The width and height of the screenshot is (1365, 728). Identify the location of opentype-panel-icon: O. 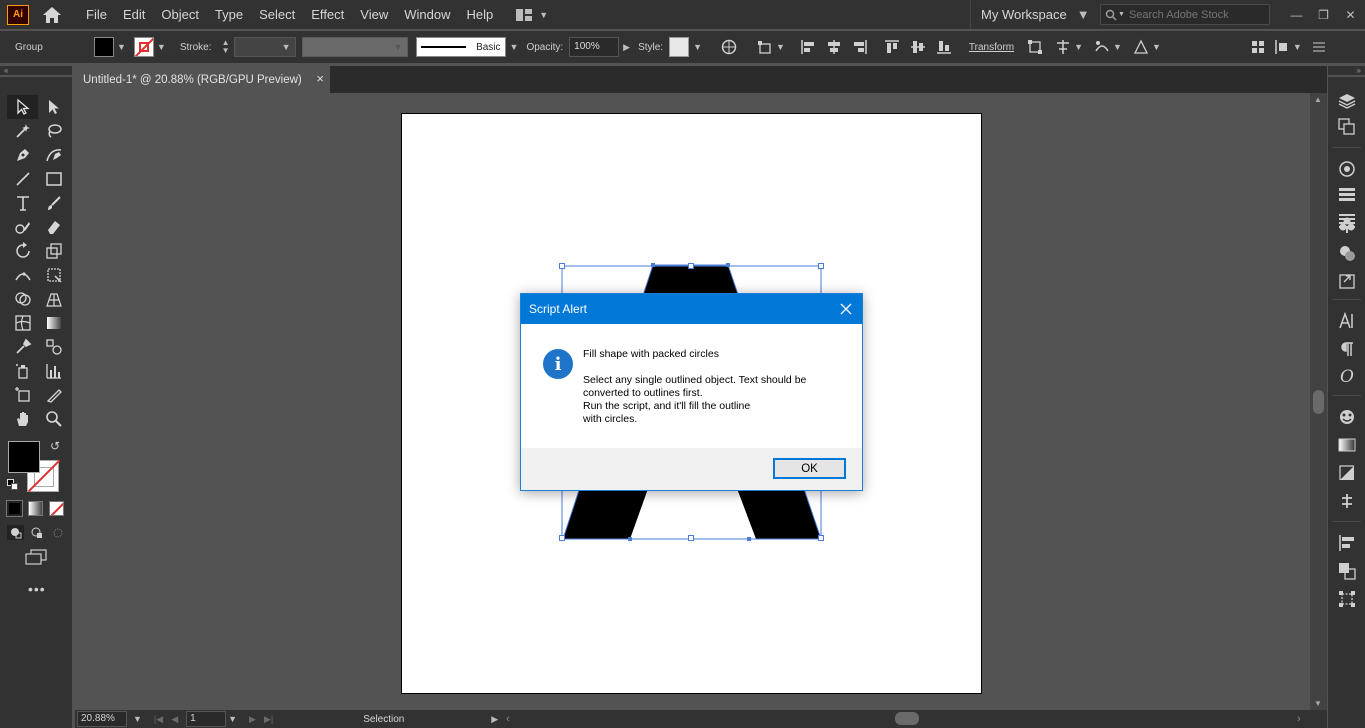
(1347, 377).